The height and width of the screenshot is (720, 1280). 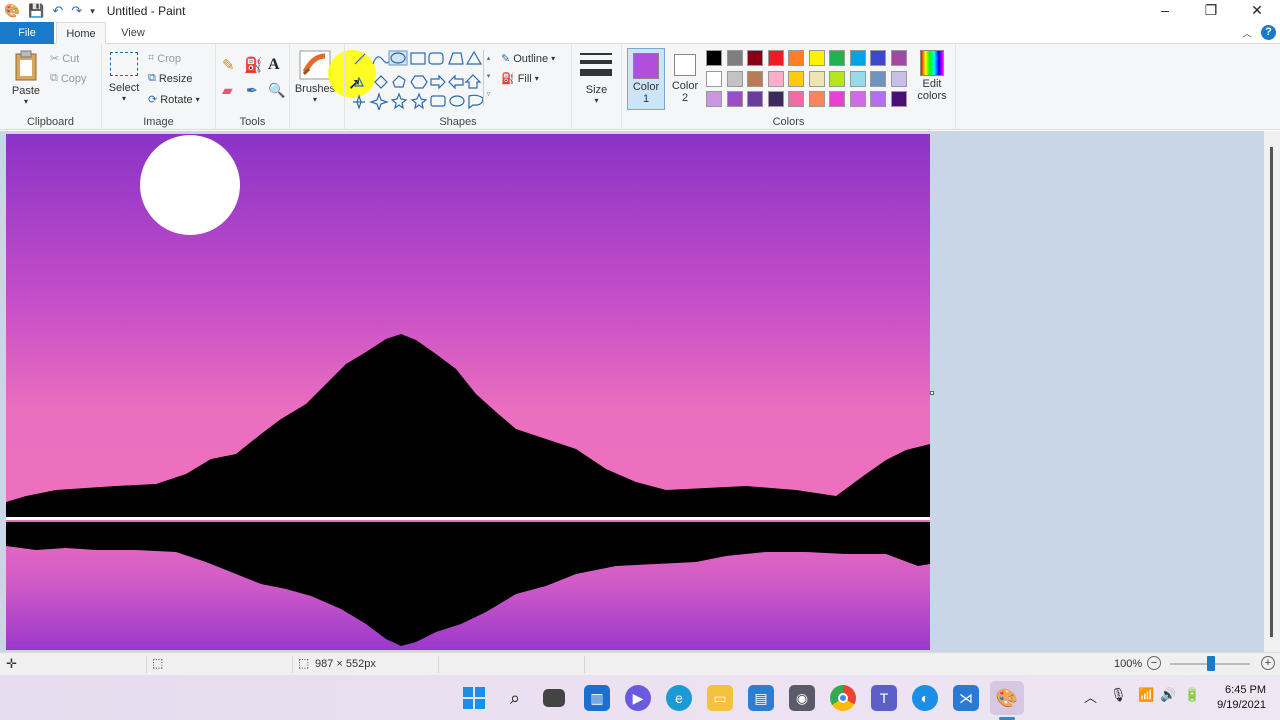 What do you see at coordinates (124, 77) in the screenshot?
I see `select-button: Select ▾` at bounding box center [124, 77].